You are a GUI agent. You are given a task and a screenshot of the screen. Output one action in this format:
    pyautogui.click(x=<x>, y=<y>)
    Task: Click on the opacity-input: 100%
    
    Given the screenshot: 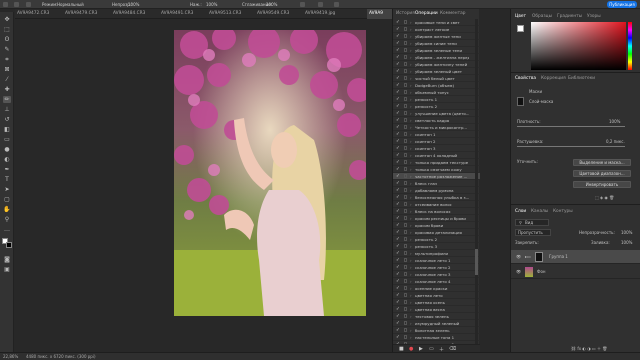 What is the action you would take?
    pyautogui.click(x=133, y=4)
    